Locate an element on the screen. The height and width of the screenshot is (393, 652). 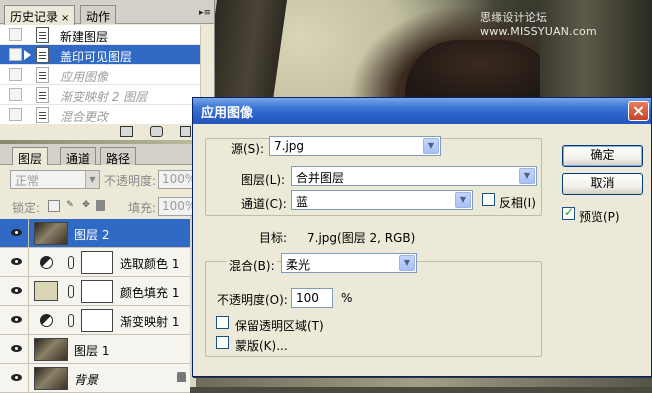
channel-label: 通道(C): is located at coordinates (264, 204).